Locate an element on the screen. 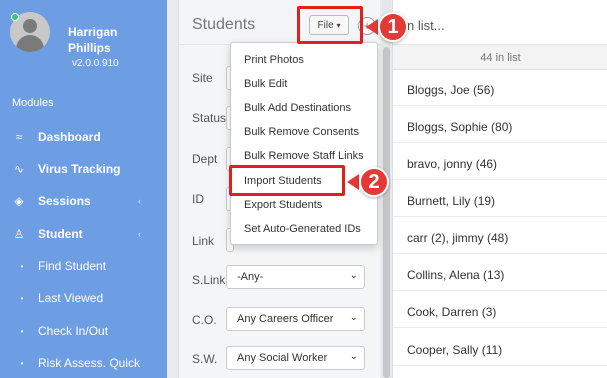  filter-label-id: ID is located at coordinates (198, 199).